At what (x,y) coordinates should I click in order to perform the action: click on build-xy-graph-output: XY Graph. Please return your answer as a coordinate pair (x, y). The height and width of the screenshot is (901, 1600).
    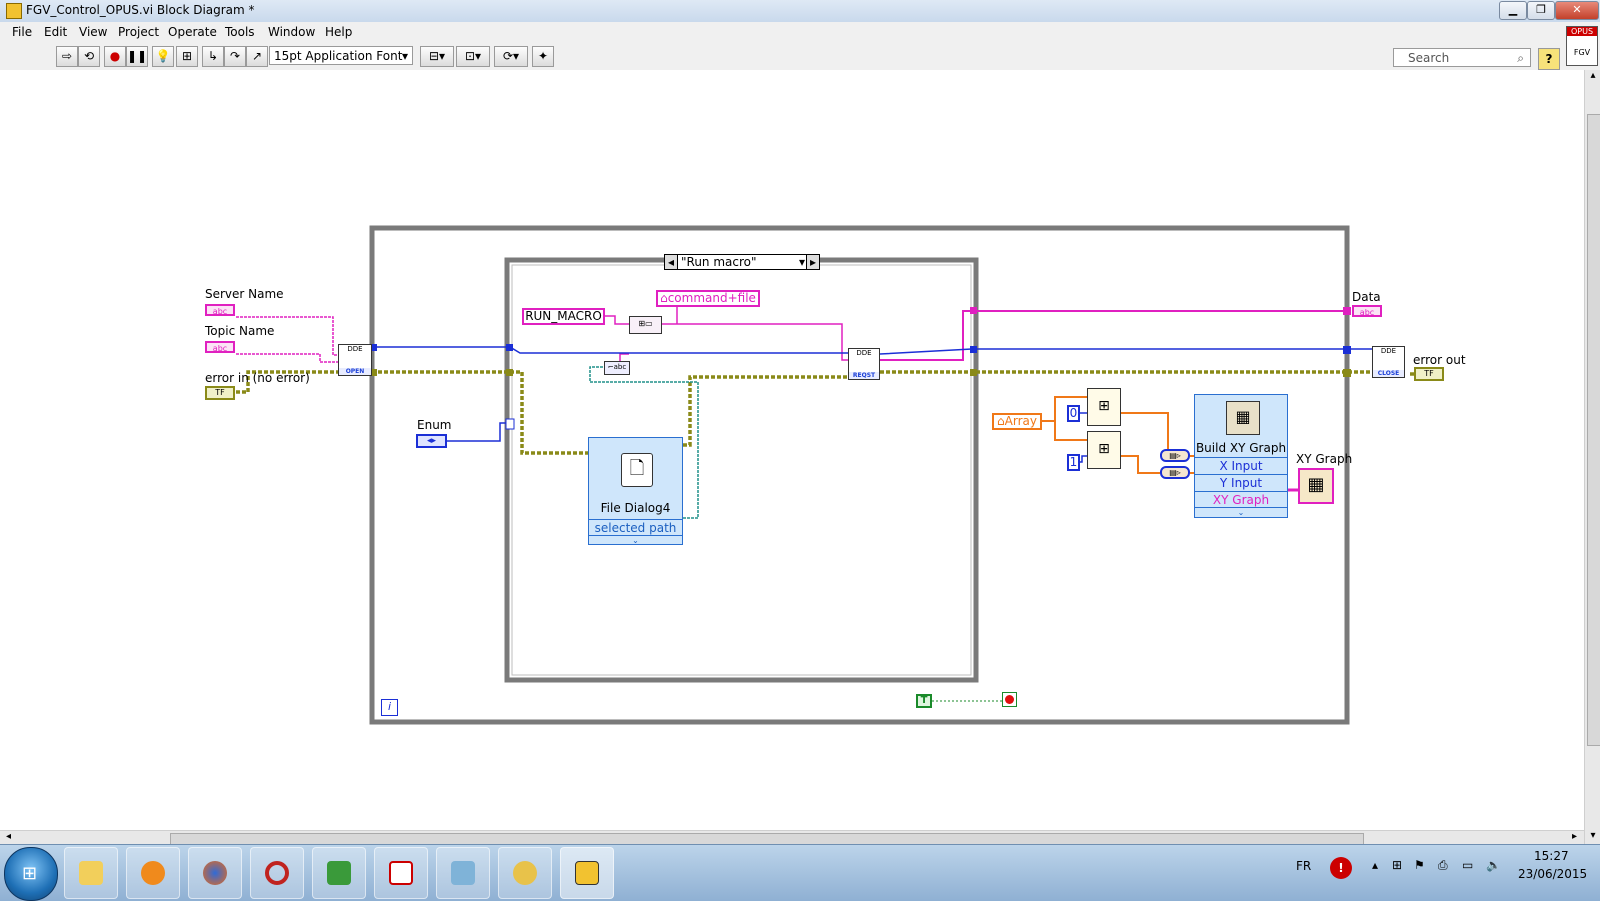
    Looking at the image, I should click on (1241, 499).